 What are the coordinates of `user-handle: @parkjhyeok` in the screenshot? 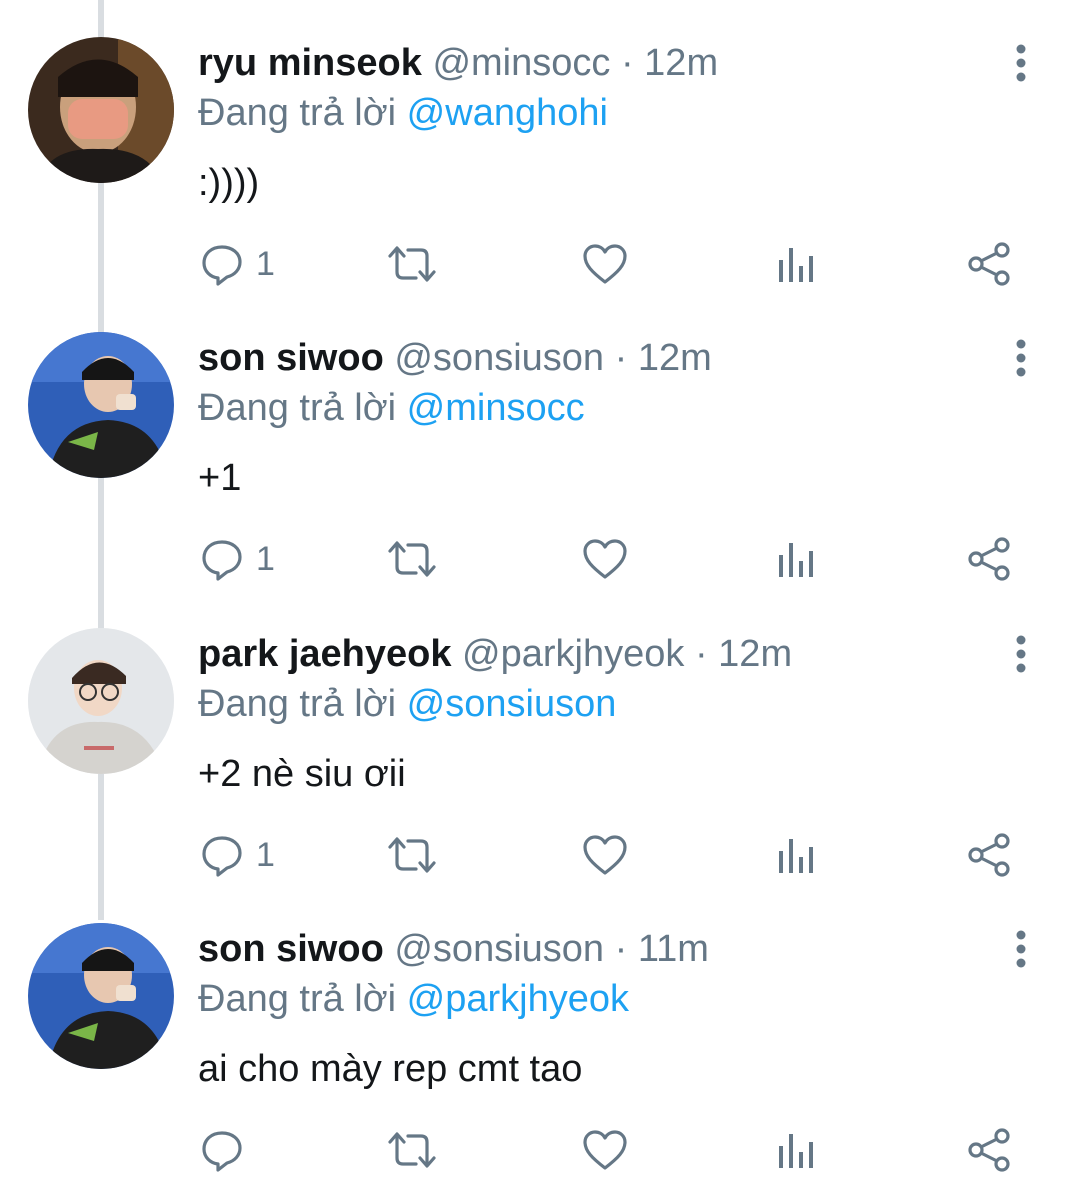 It's located at (573, 654).